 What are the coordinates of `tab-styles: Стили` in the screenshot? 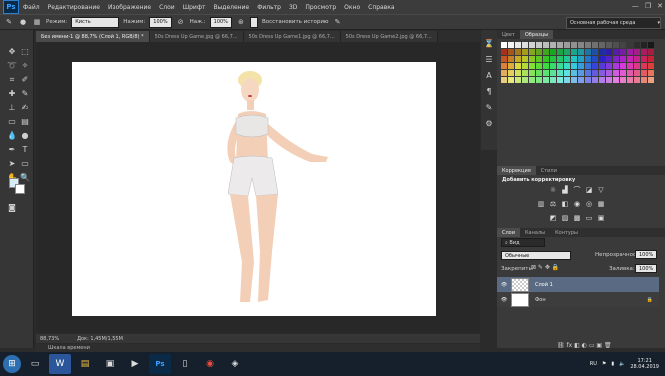 It's located at (549, 170).